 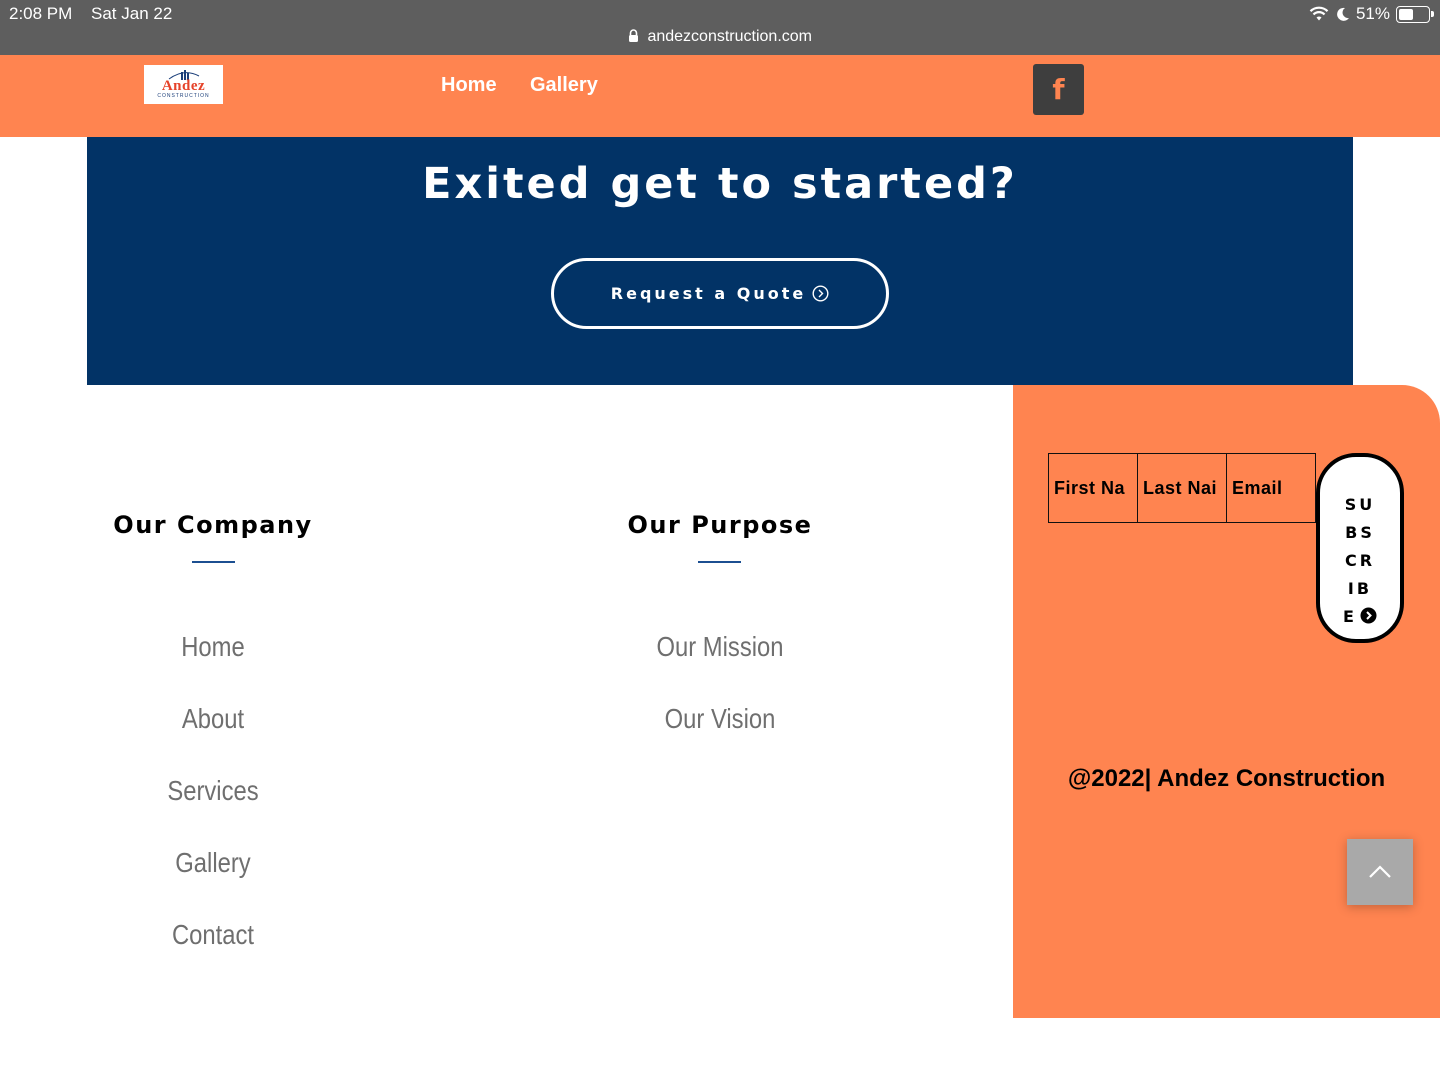 What do you see at coordinates (1319, 13) in the screenshot?
I see `wifi-icon` at bounding box center [1319, 13].